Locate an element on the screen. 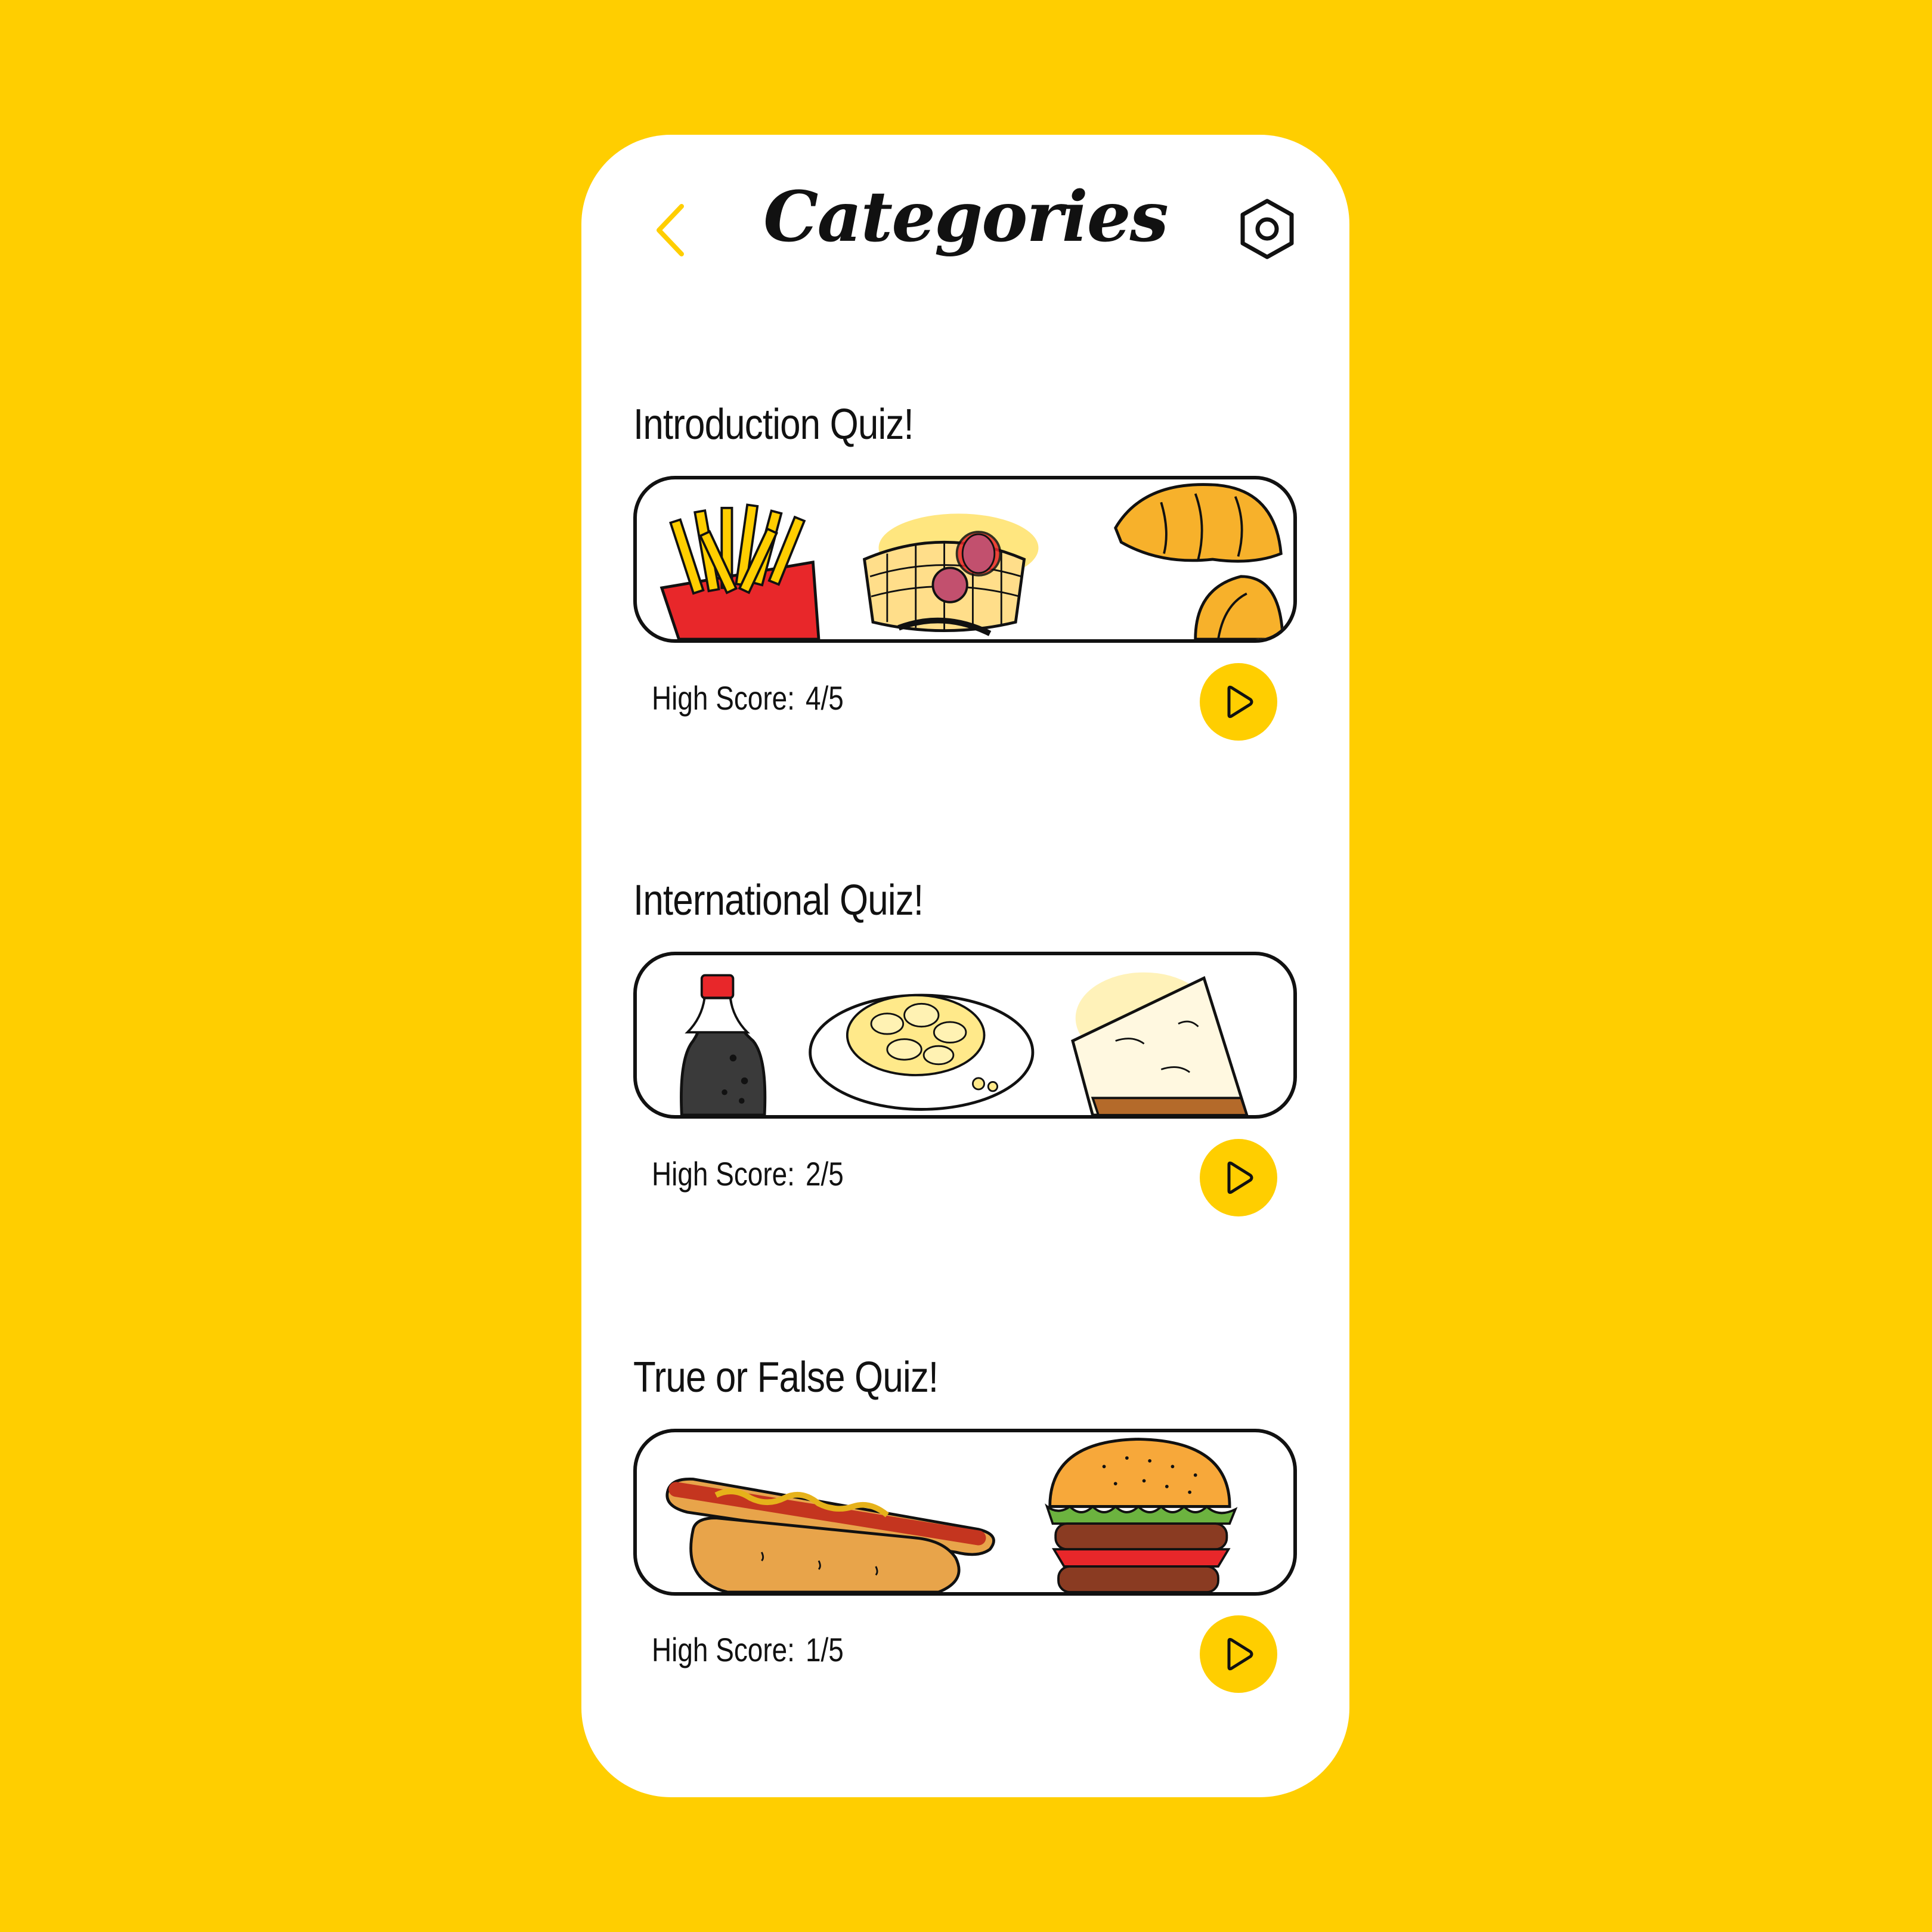 The image size is (1932, 1932). high-score-value: 1/5 is located at coordinates (825, 1649).